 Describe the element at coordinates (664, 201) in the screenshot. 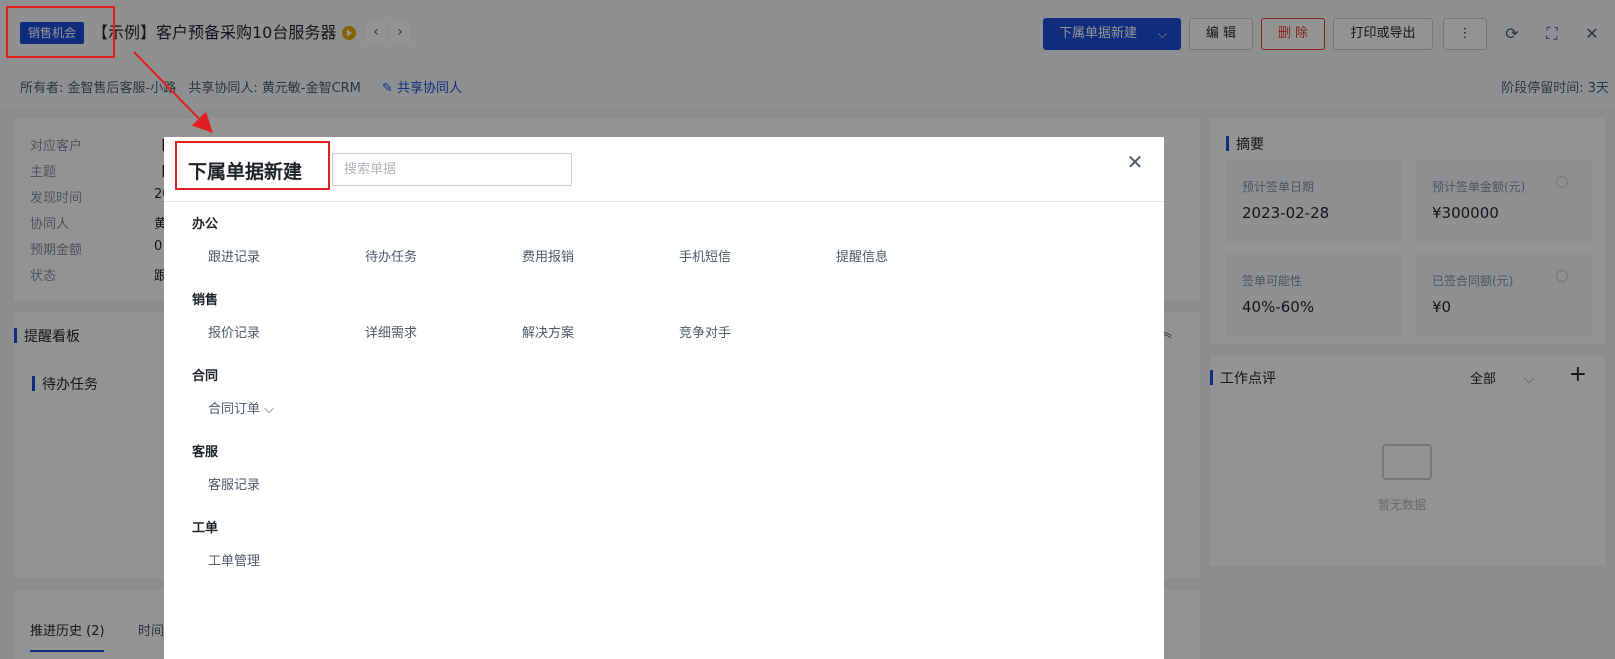

I see `modal-divider` at that location.